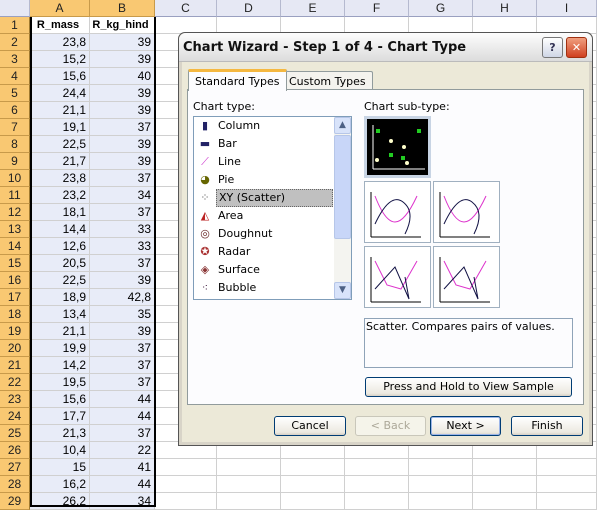 Image resolution: width=597 pixels, height=510 pixels. I want to click on row-header: 13, so click(15, 229).